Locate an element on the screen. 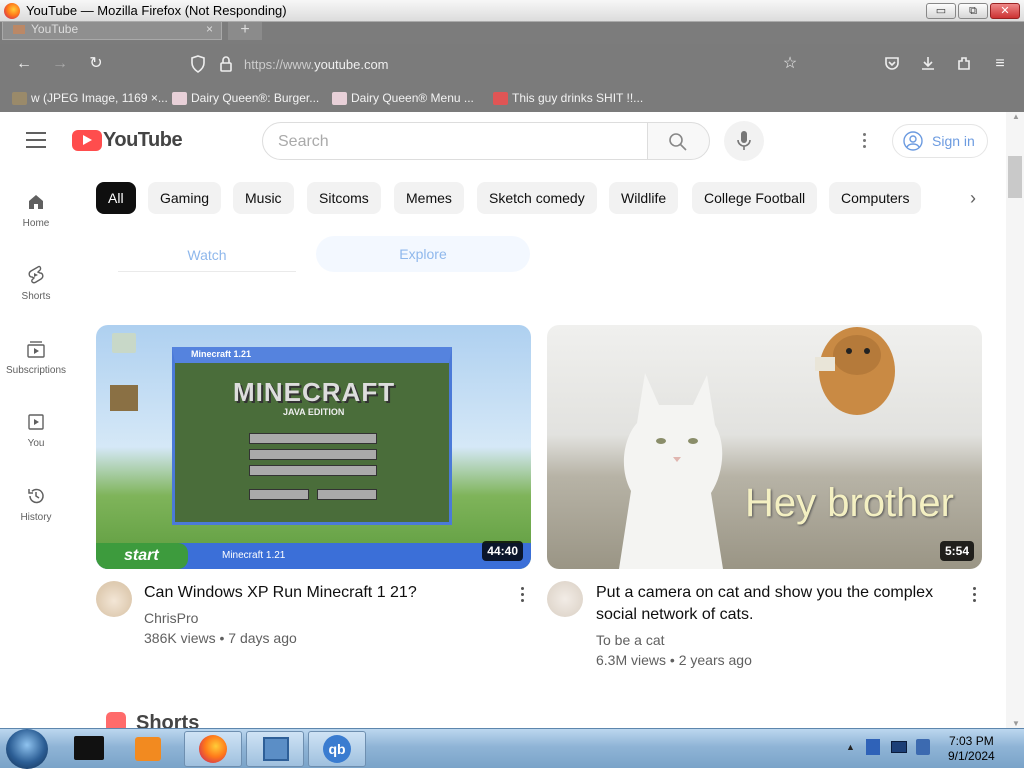 This screenshot has height=769, width=1024. close-button: ✕ is located at coordinates (1005, 11).